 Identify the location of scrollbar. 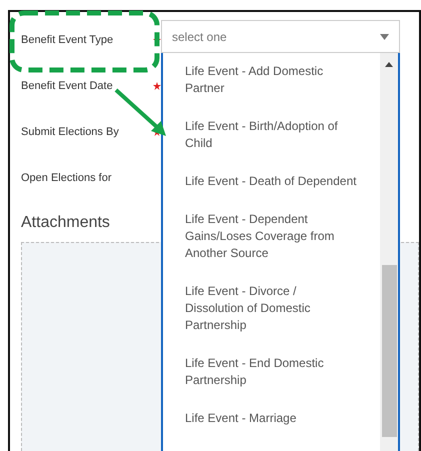
(389, 252).